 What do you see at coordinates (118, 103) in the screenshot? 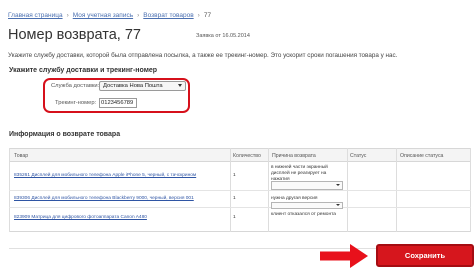
I see `tracking-number-input: 0123456789` at bounding box center [118, 103].